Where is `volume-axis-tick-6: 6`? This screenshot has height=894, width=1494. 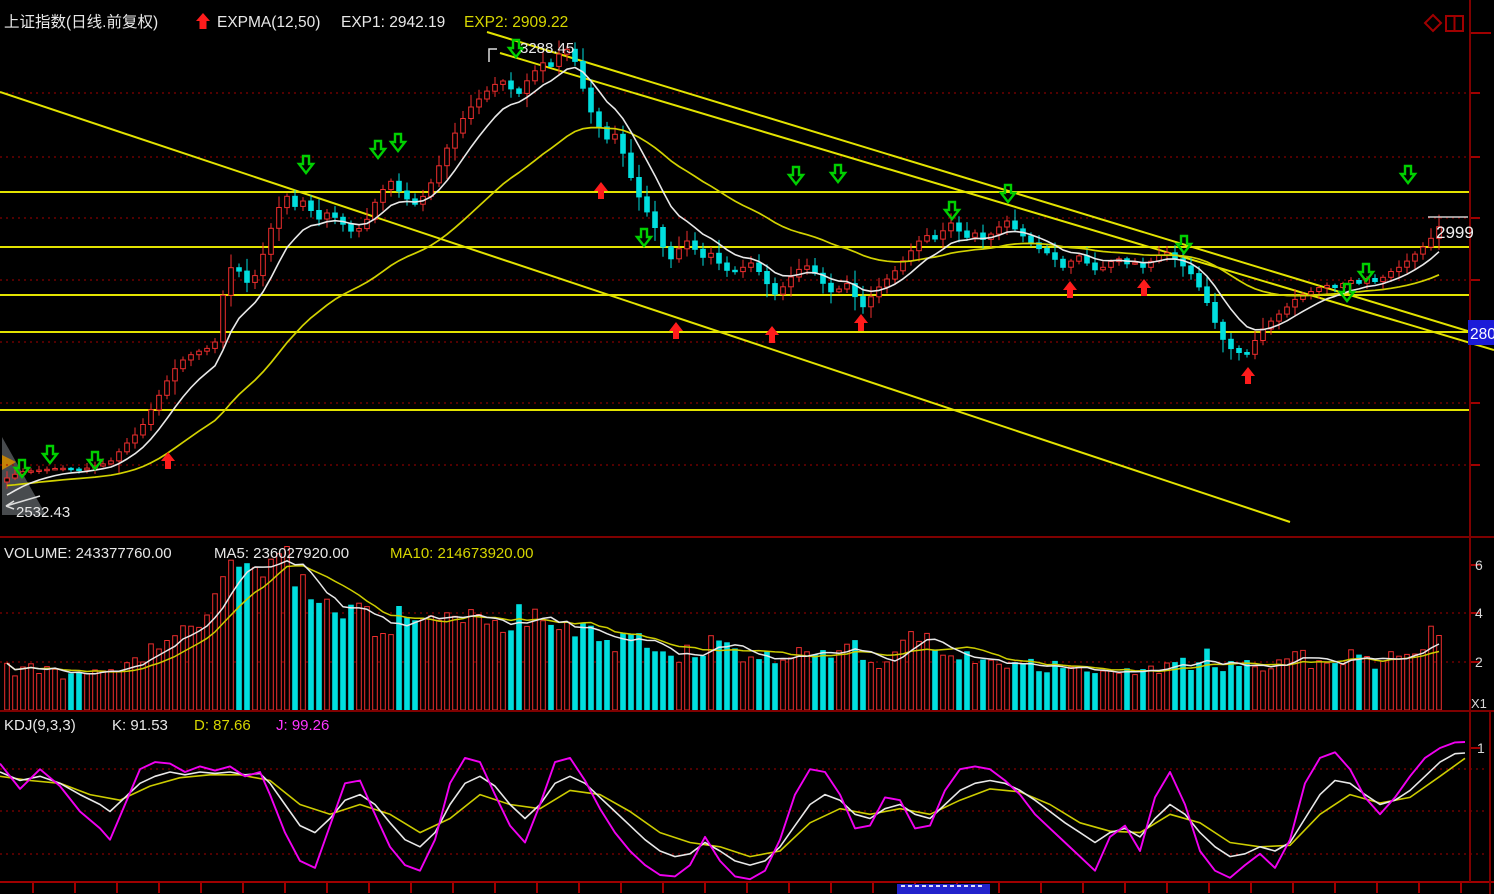
volume-axis-tick-6: 6 is located at coordinates (1479, 565).